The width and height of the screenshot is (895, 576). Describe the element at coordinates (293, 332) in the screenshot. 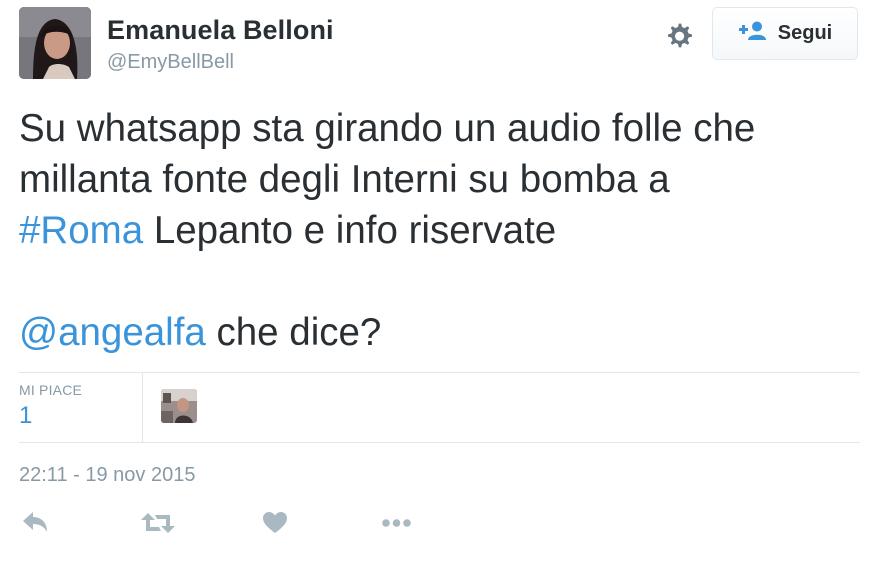

I see `tweet-text-segment: che dice?` at that location.